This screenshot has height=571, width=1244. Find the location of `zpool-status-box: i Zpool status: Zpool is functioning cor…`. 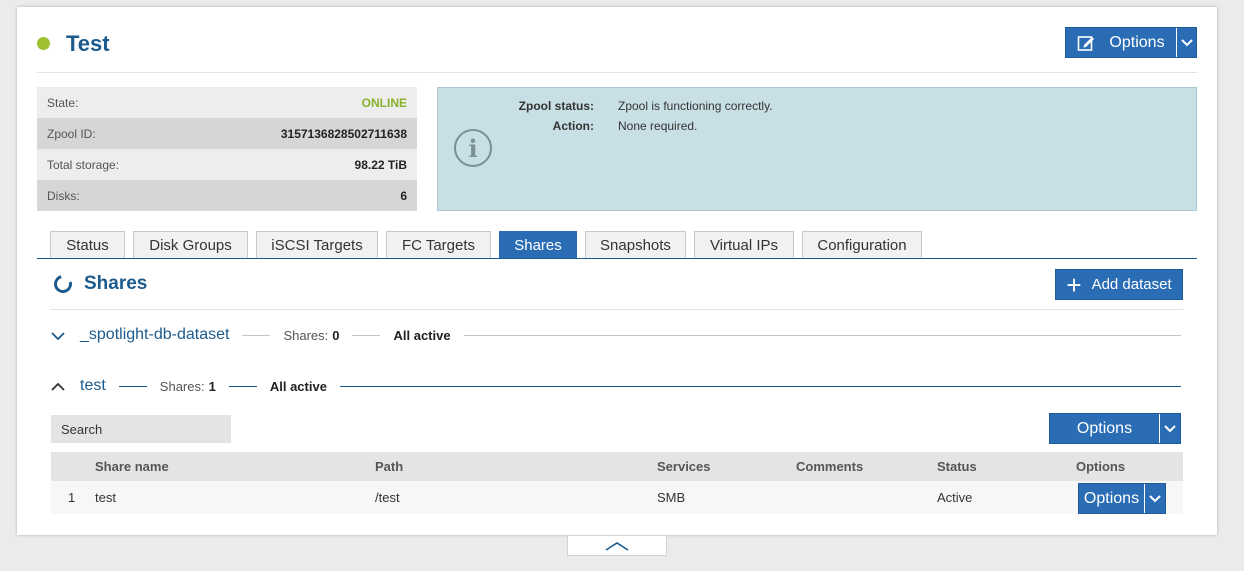

zpool-status-box: i Zpool status: Zpool is functioning cor… is located at coordinates (817, 149).